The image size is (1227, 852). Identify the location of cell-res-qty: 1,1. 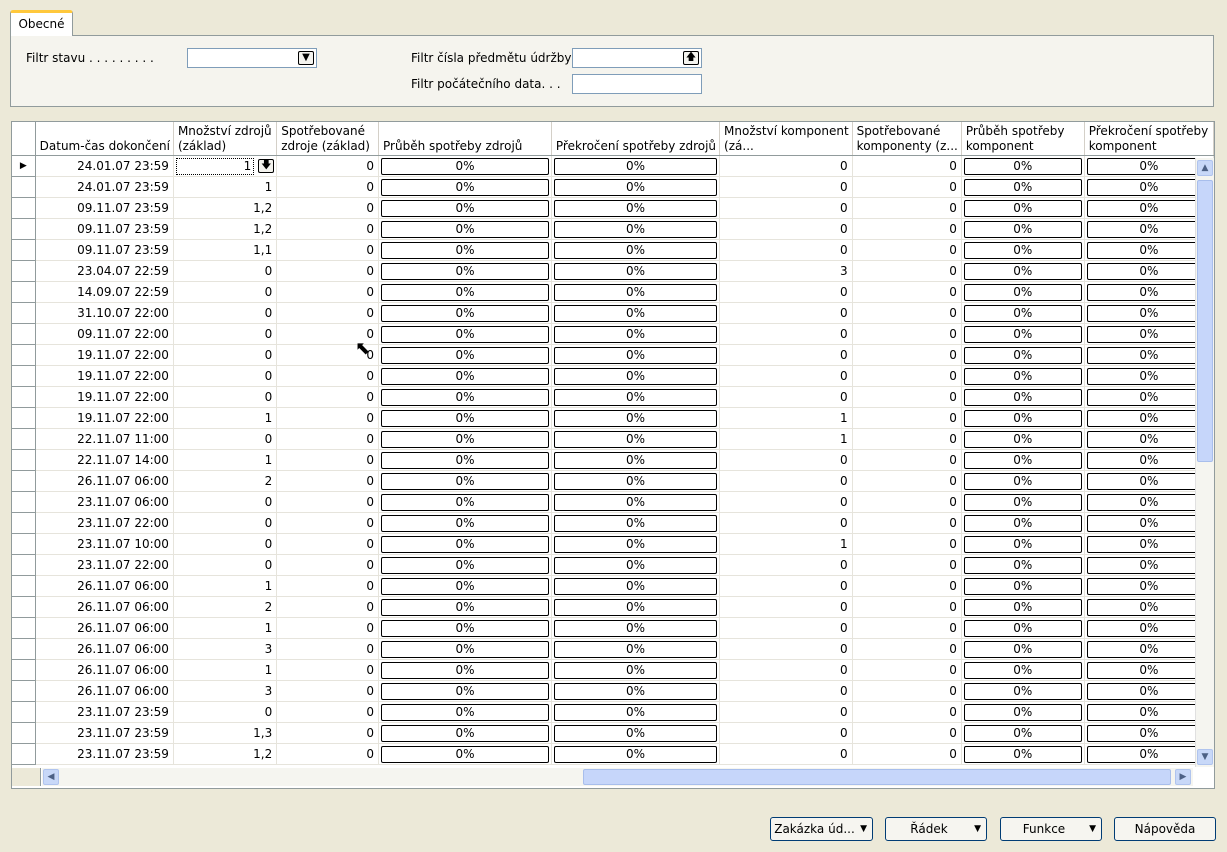
(225, 250).